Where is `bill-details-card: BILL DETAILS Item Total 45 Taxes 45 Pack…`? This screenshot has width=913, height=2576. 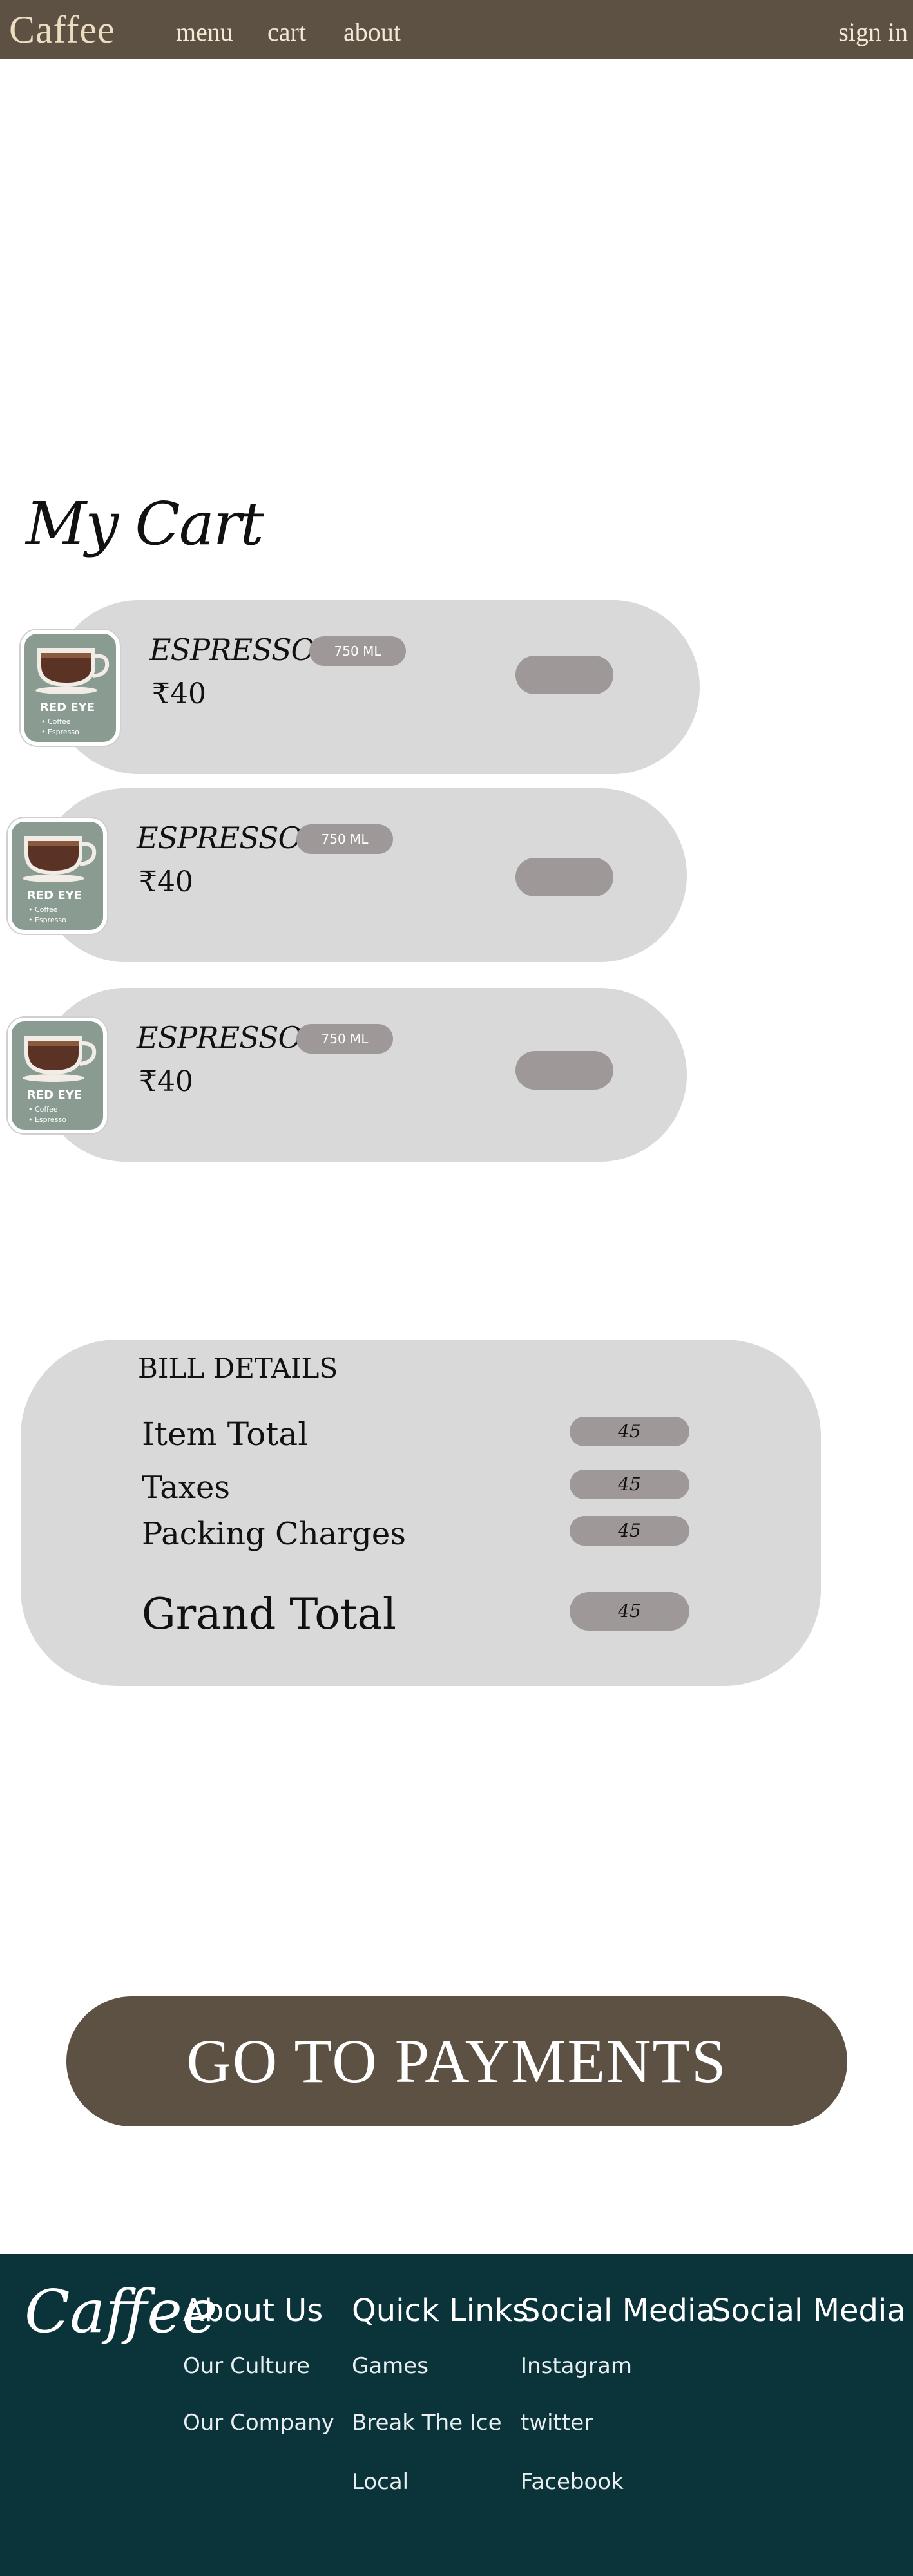
bill-details-card: BILL DETAILS Item Total 45 Taxes 45 Pack… is located at coordinates (421, 1513).